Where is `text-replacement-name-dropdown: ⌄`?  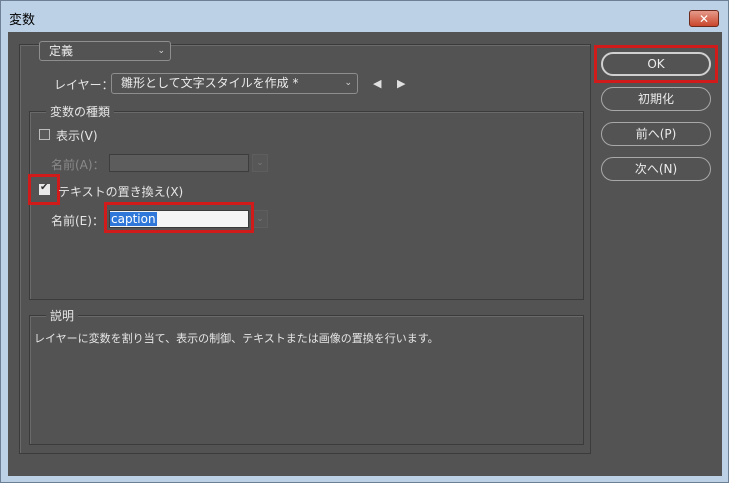 text-replacement-name-dropdown: ⌄ is located at coordinates (260, 219).